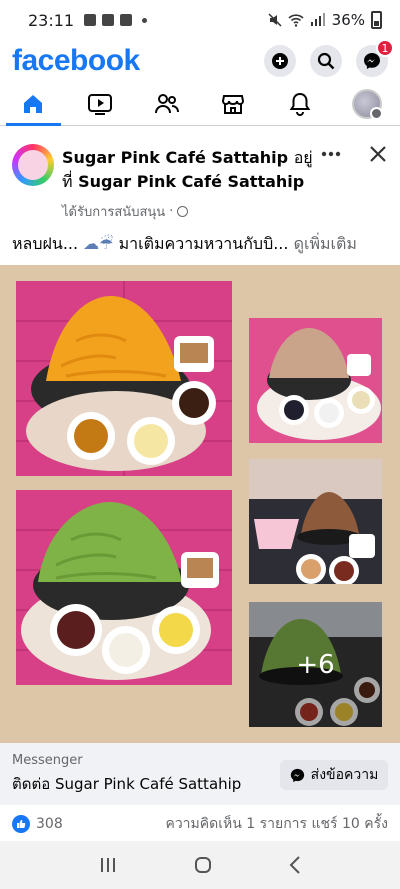  I want to click on friends-icon, so click(166, 103).